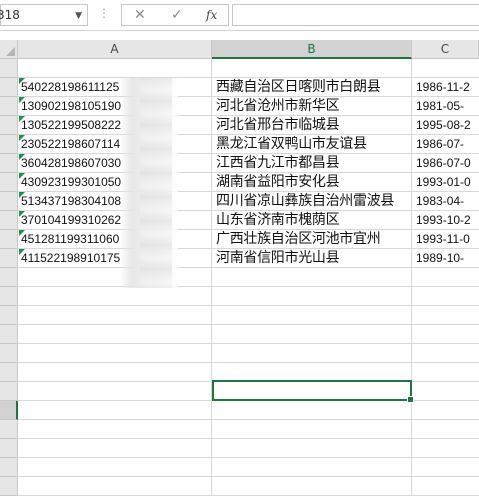 This screenshot has height=496, width=479. Describe the element at coordinates (447, 106) in the screenshot. I see `cell-c: 1981-05-` at that location.